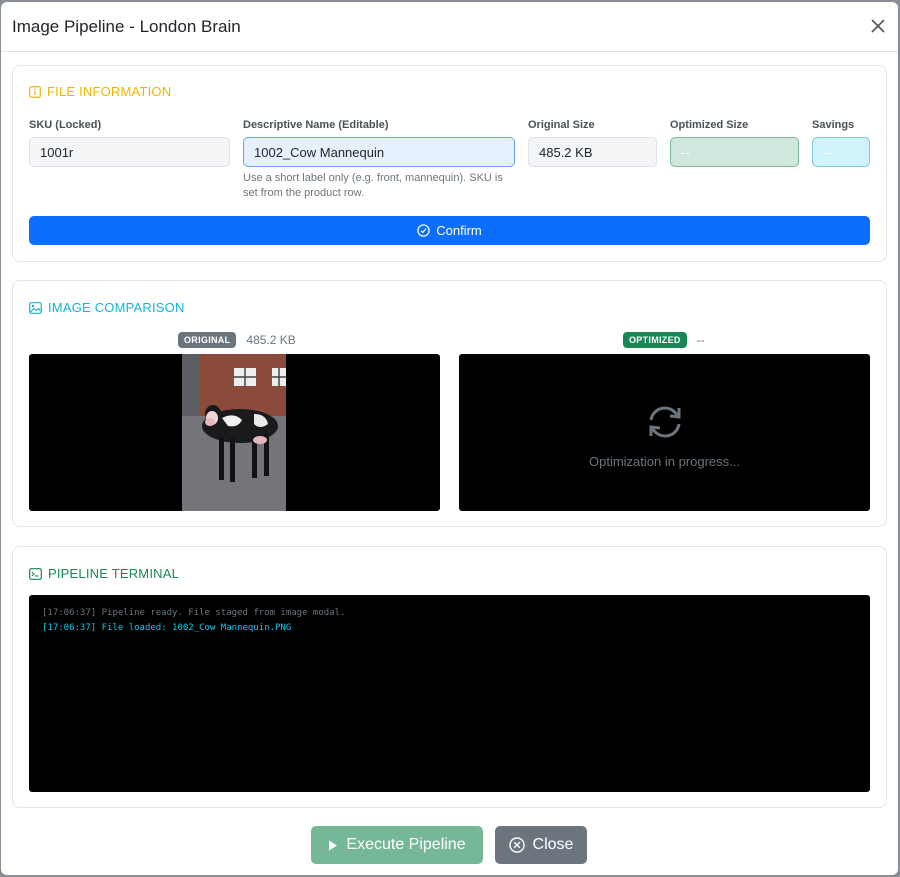  What do you see at coordinates (379, 152) in the screenshot?
I see `descriptive-name-input: 1002_Cow Mannequin` at bounding box center [379, 152].